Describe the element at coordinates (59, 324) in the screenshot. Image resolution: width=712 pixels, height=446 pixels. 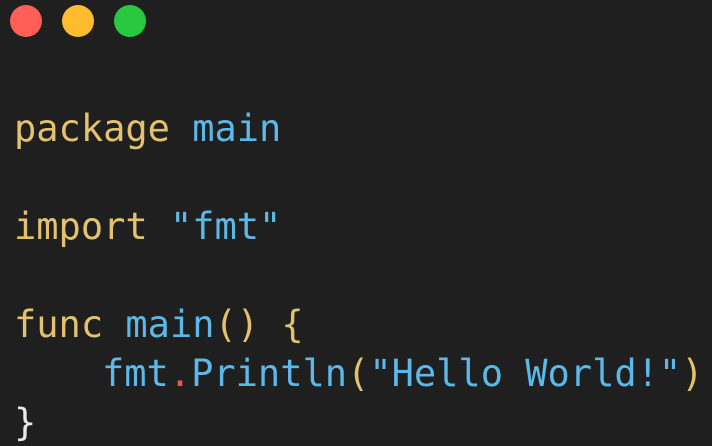
I see `code-token: func` at that location.